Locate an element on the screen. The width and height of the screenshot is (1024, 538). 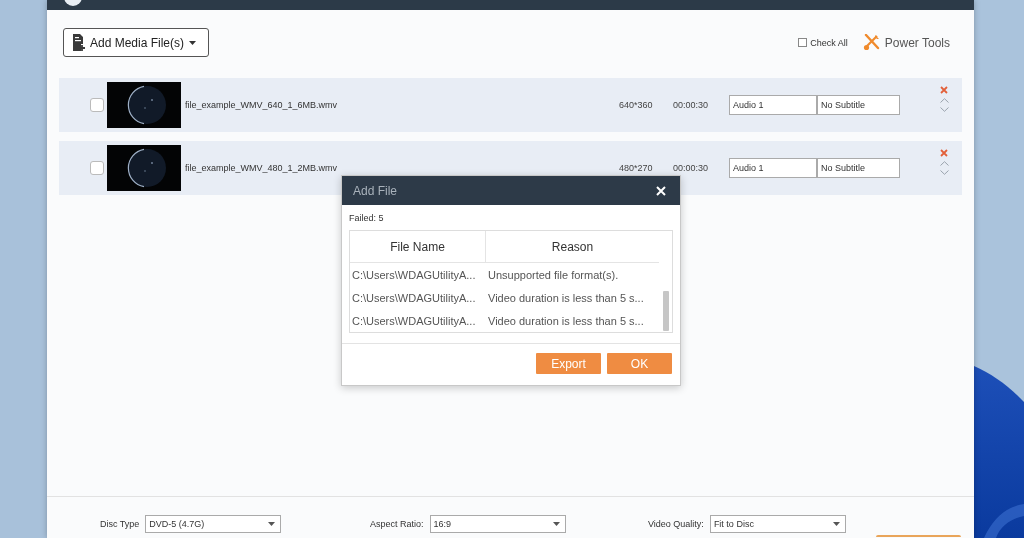
dropdown: Fit to Disc is located at coordinates (777, 524).